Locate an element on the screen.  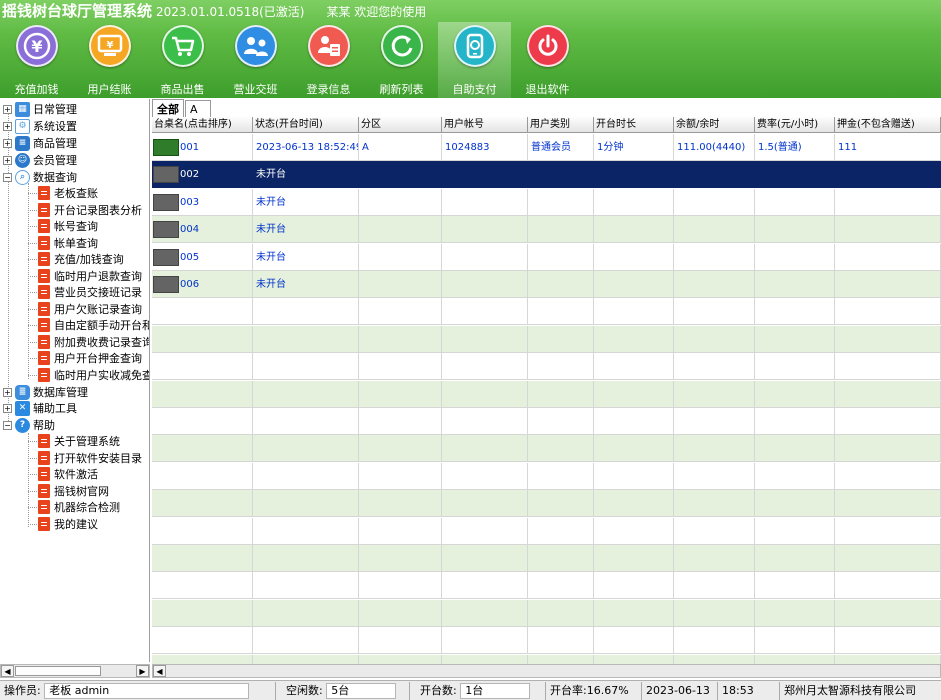
tree-item-open-install-dir: 打开软件安装目录 is located at coordinates (90, 458).